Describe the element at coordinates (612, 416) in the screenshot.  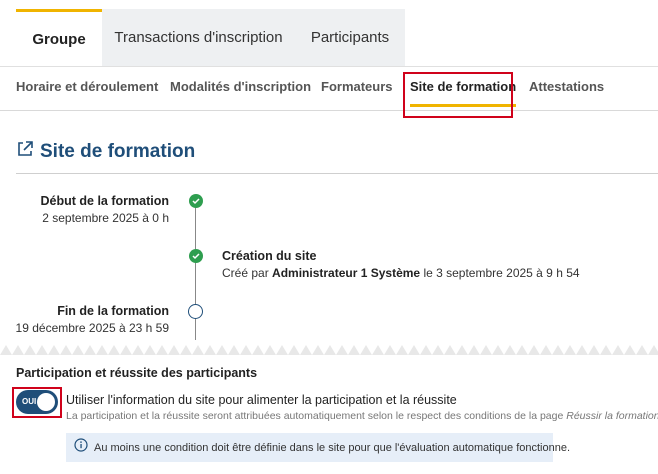
I see `help-link: Réussir la formation` at that location.